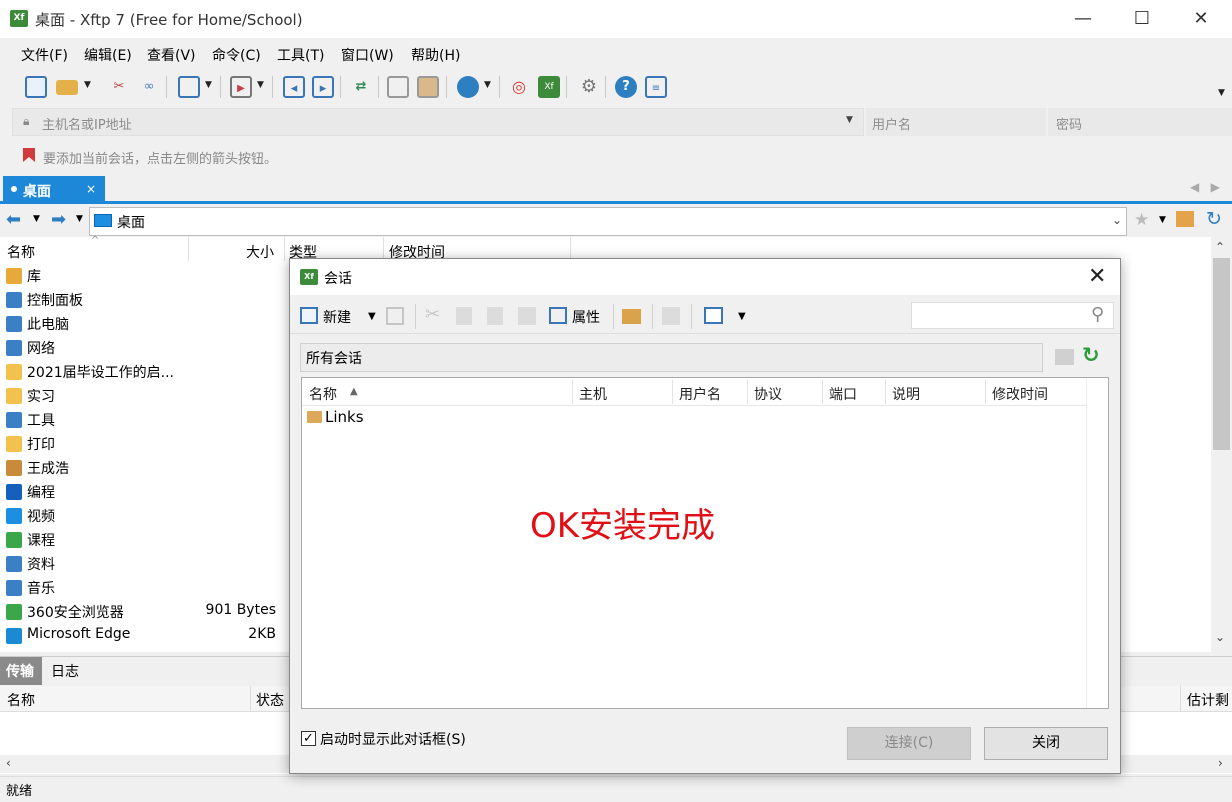  Describe the element at coordinates (119, 87) in the screenshot. I see `disconnect-icon: ✂` at that location.